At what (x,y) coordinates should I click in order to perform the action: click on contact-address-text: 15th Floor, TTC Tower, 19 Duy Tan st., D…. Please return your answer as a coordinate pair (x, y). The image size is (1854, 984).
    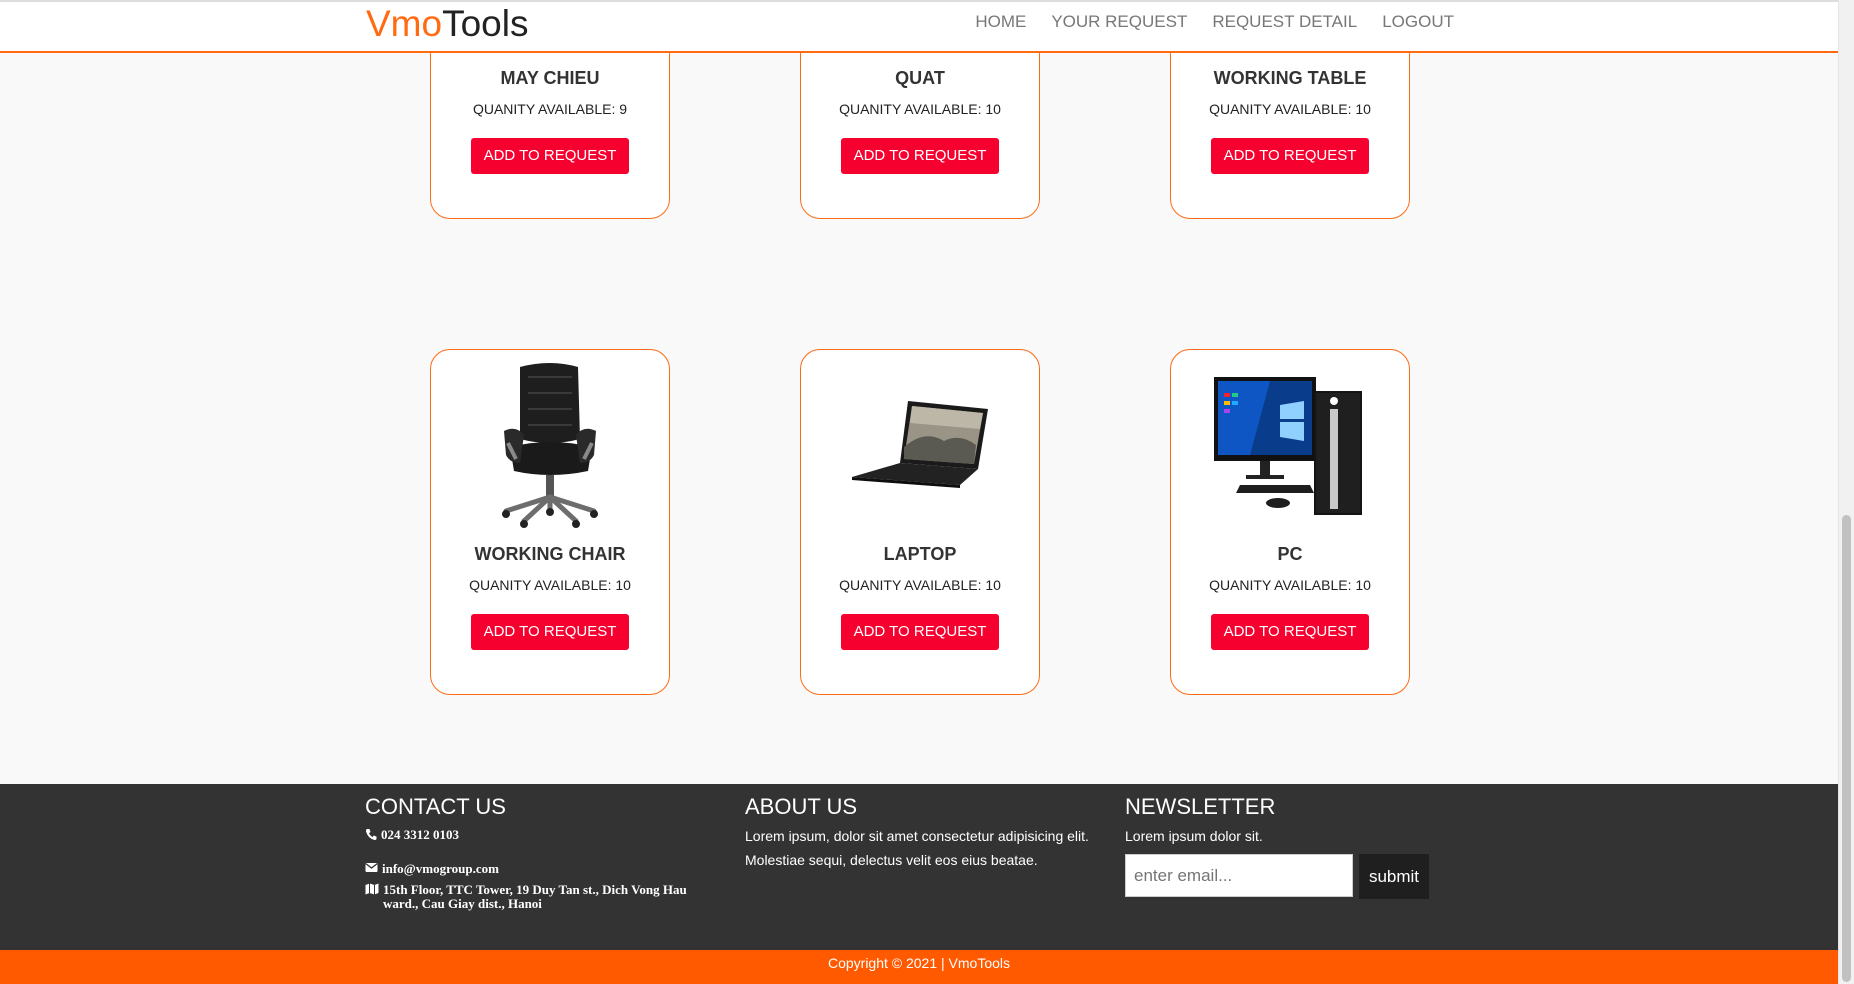
    Looking at the image, I should click on (535, 896).